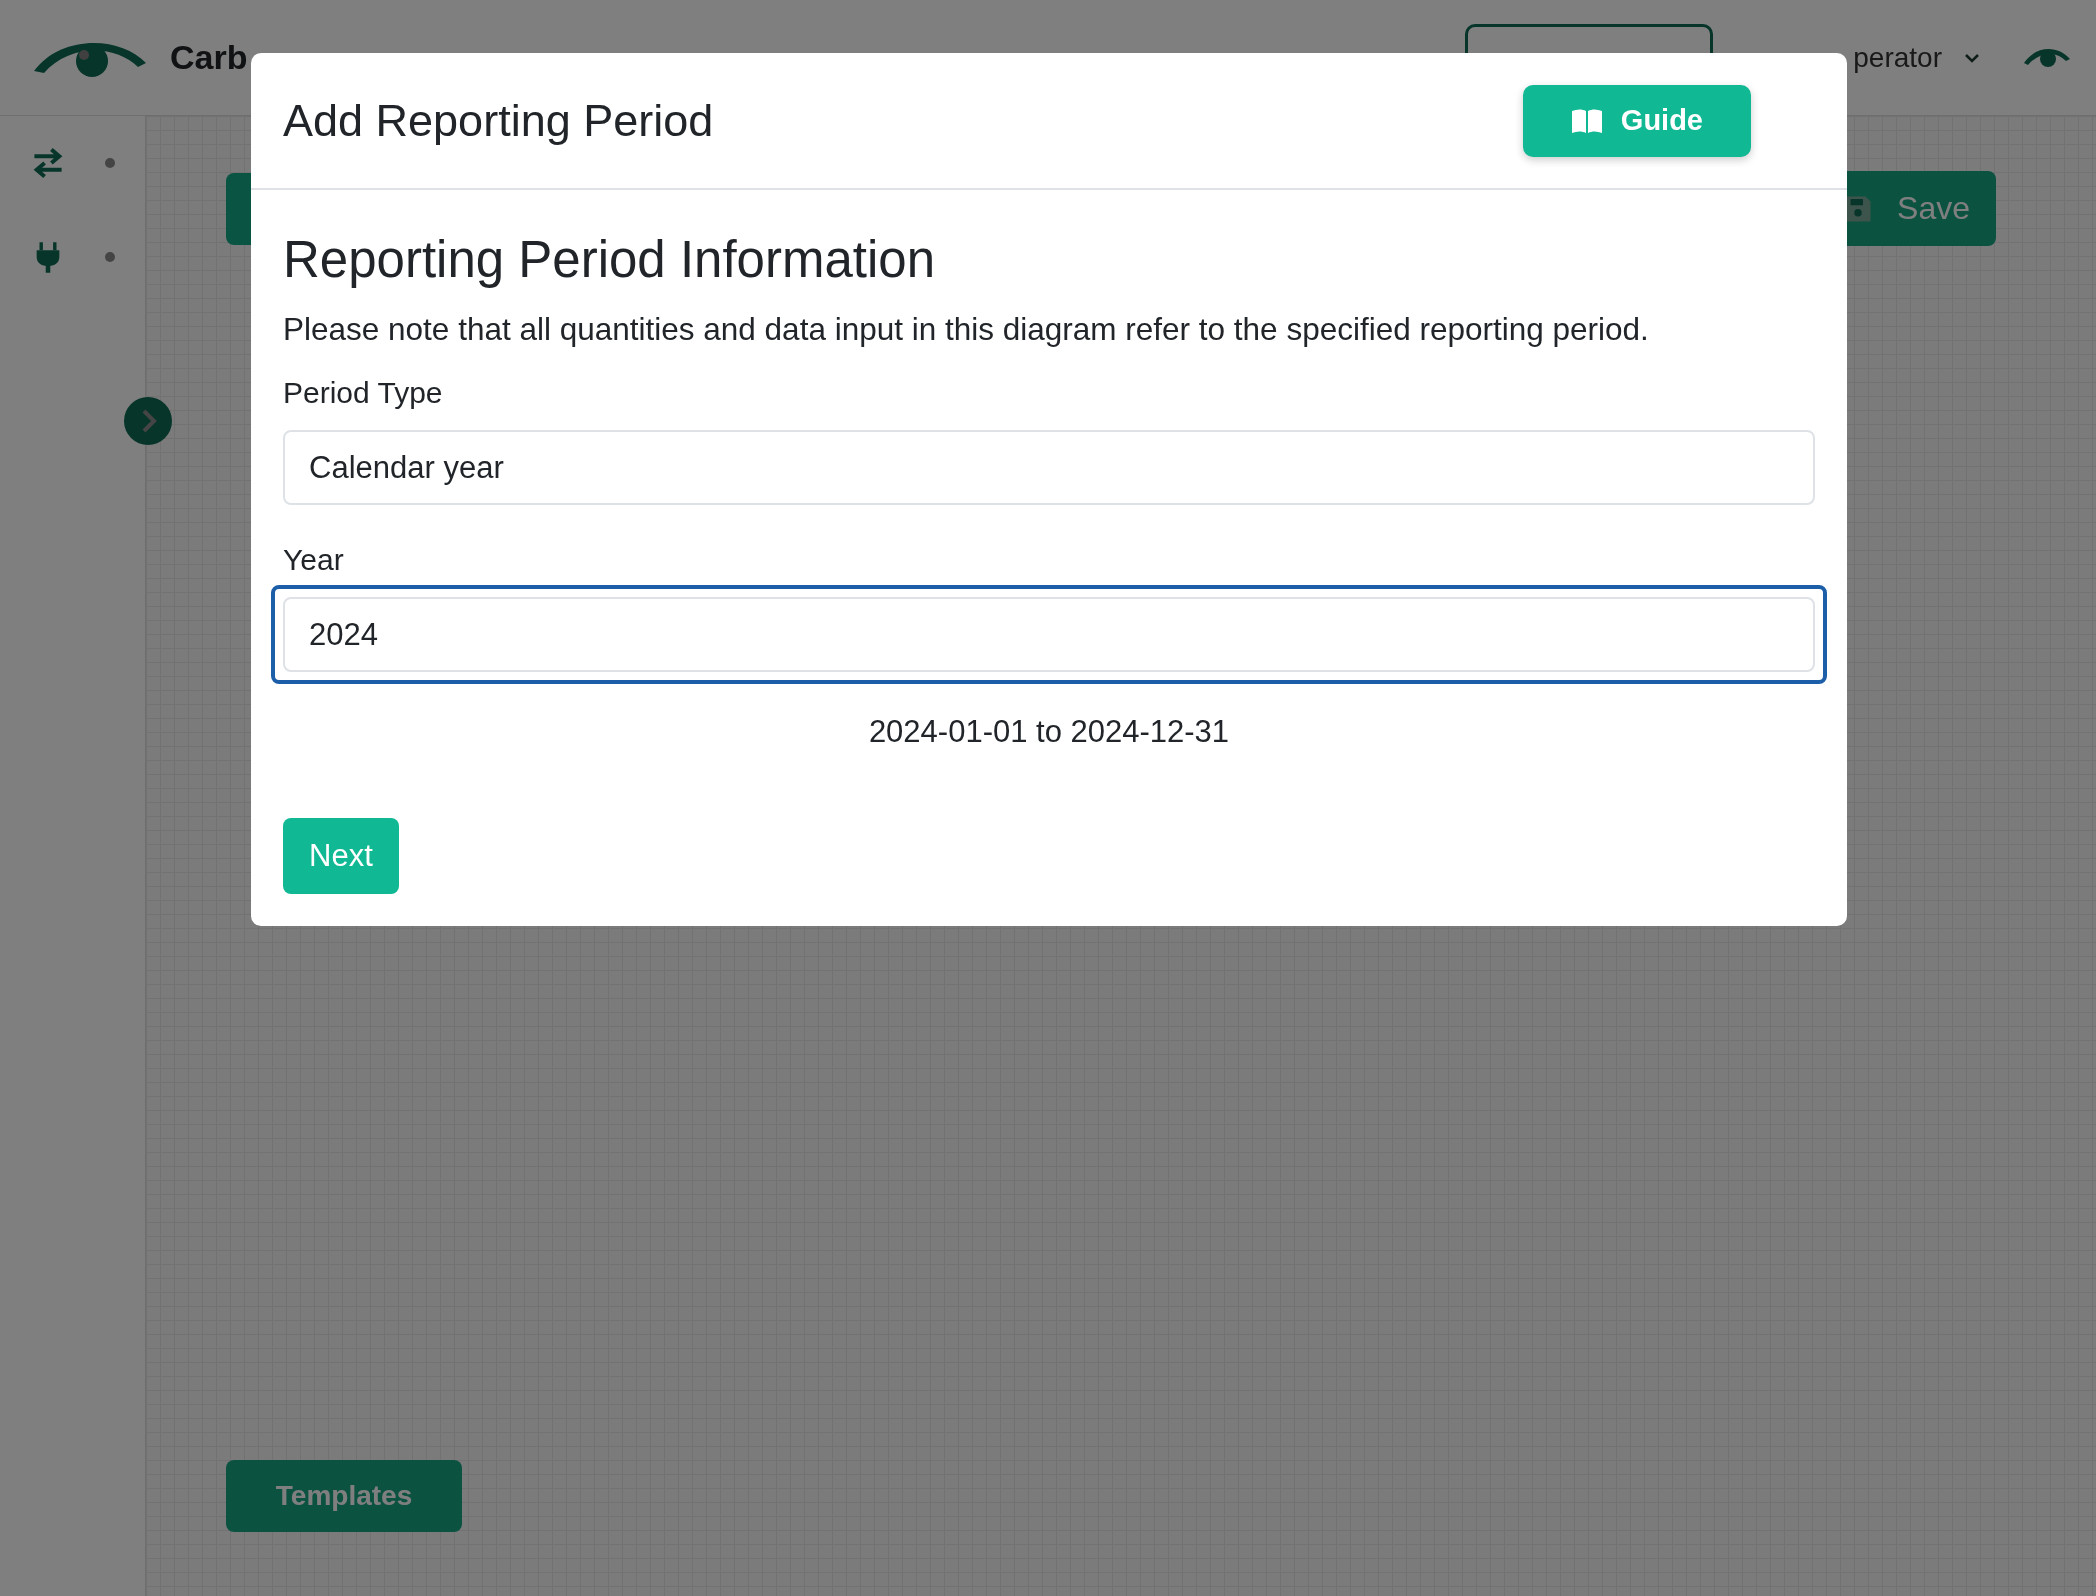 This screenshot has height=1596, width=2096. Describe the element at coordinates (341, 856) in the screenshot. I see `next-button: Next` at that location.